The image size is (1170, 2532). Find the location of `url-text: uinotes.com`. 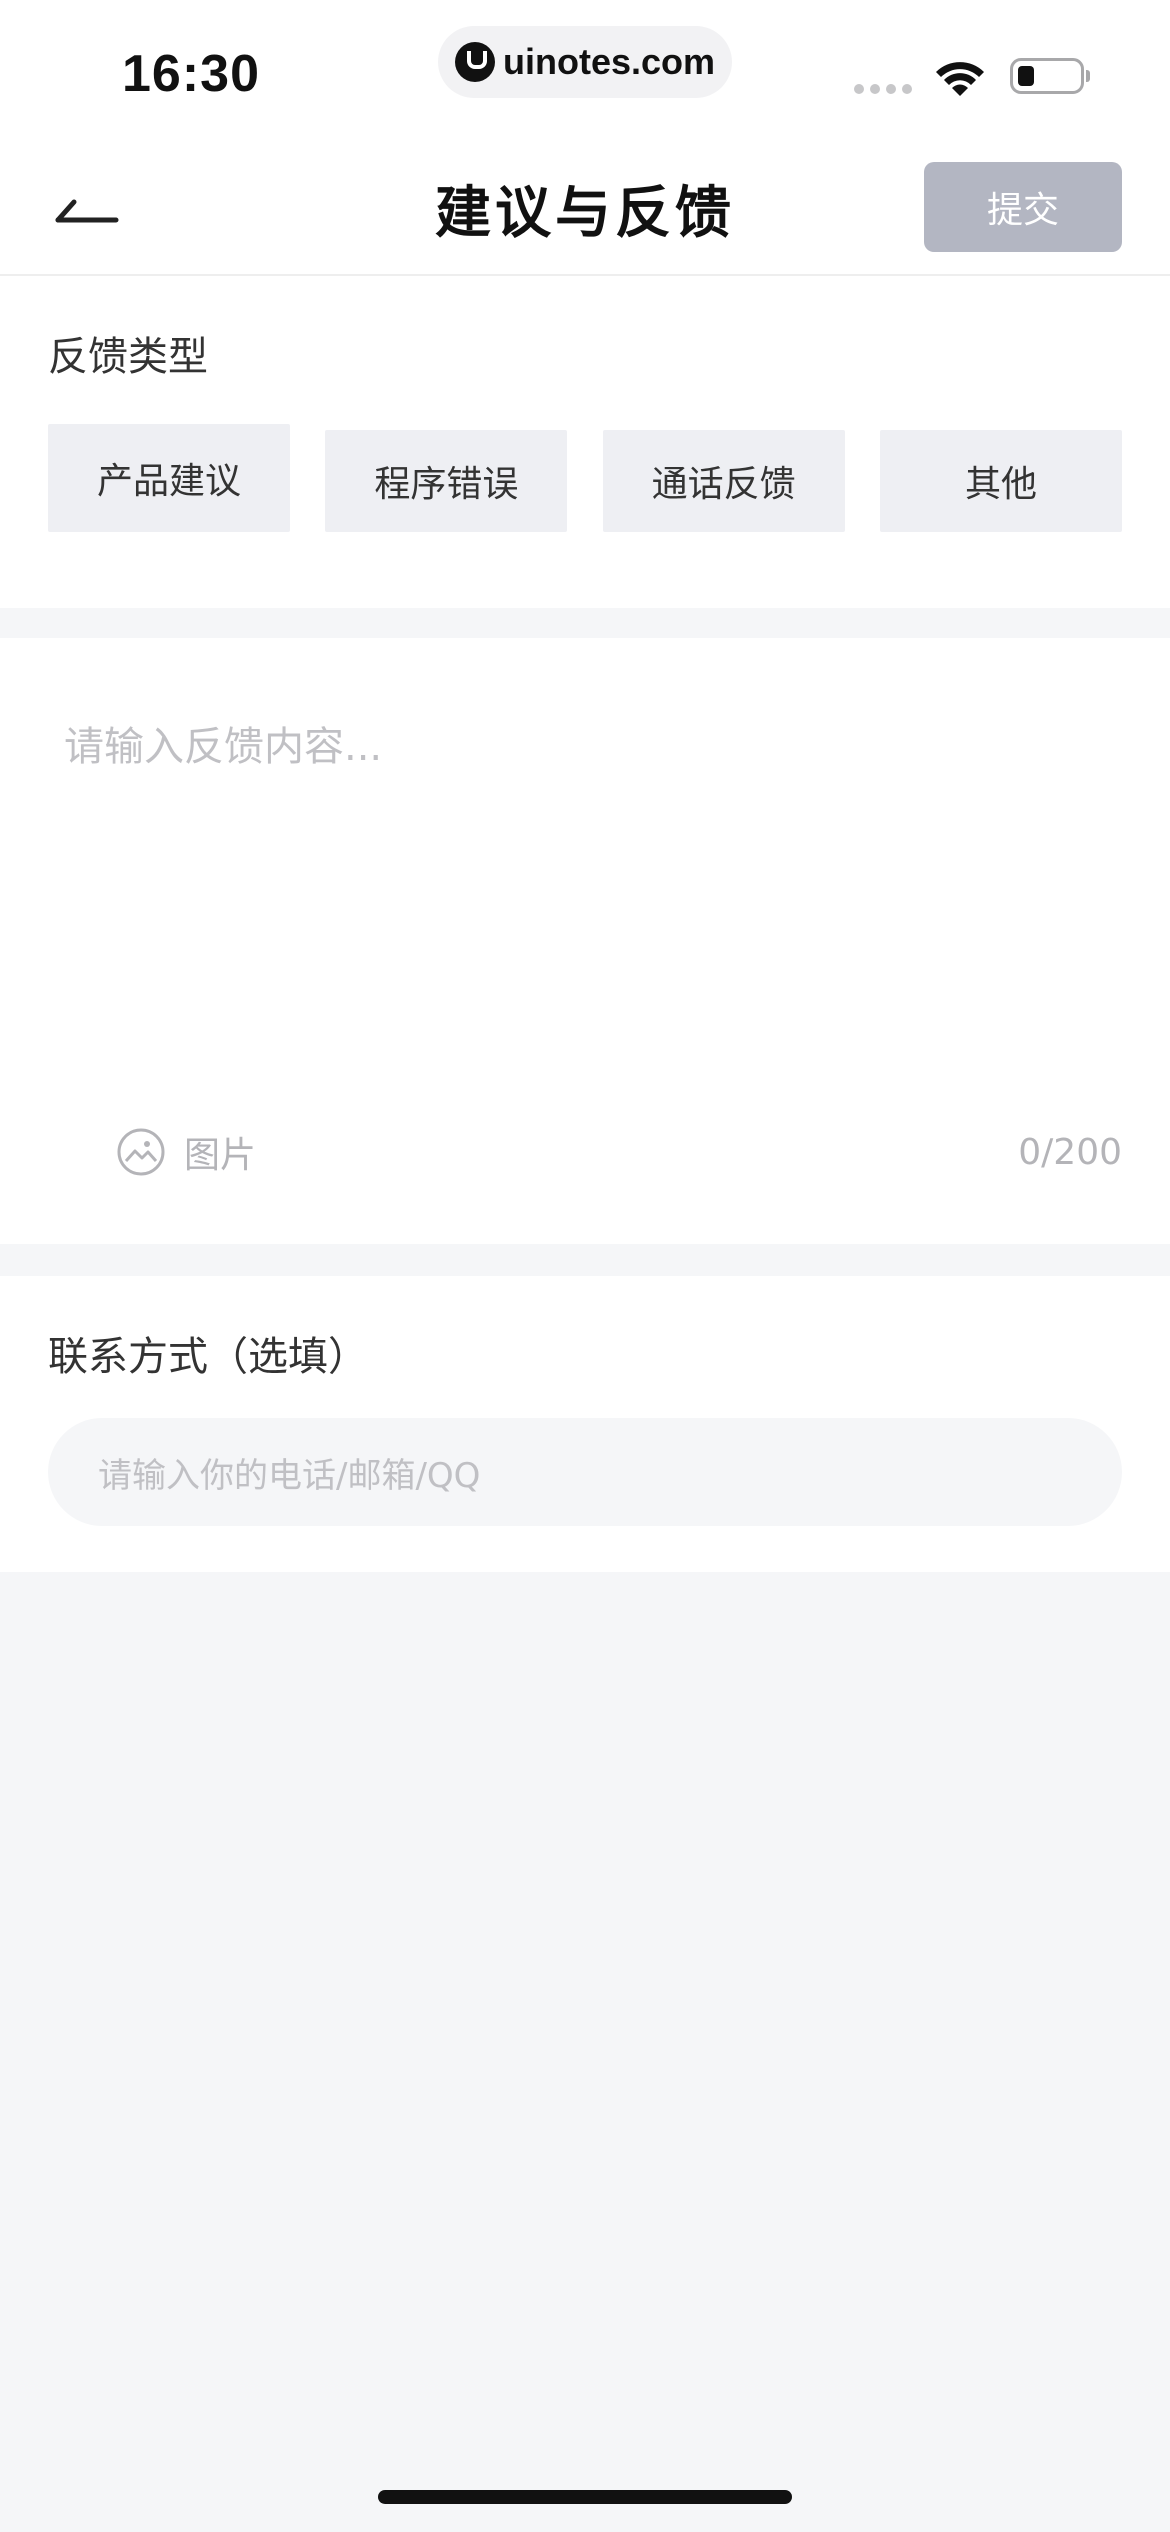

url-text: uinotes.com is located at coordinates (609, 61).